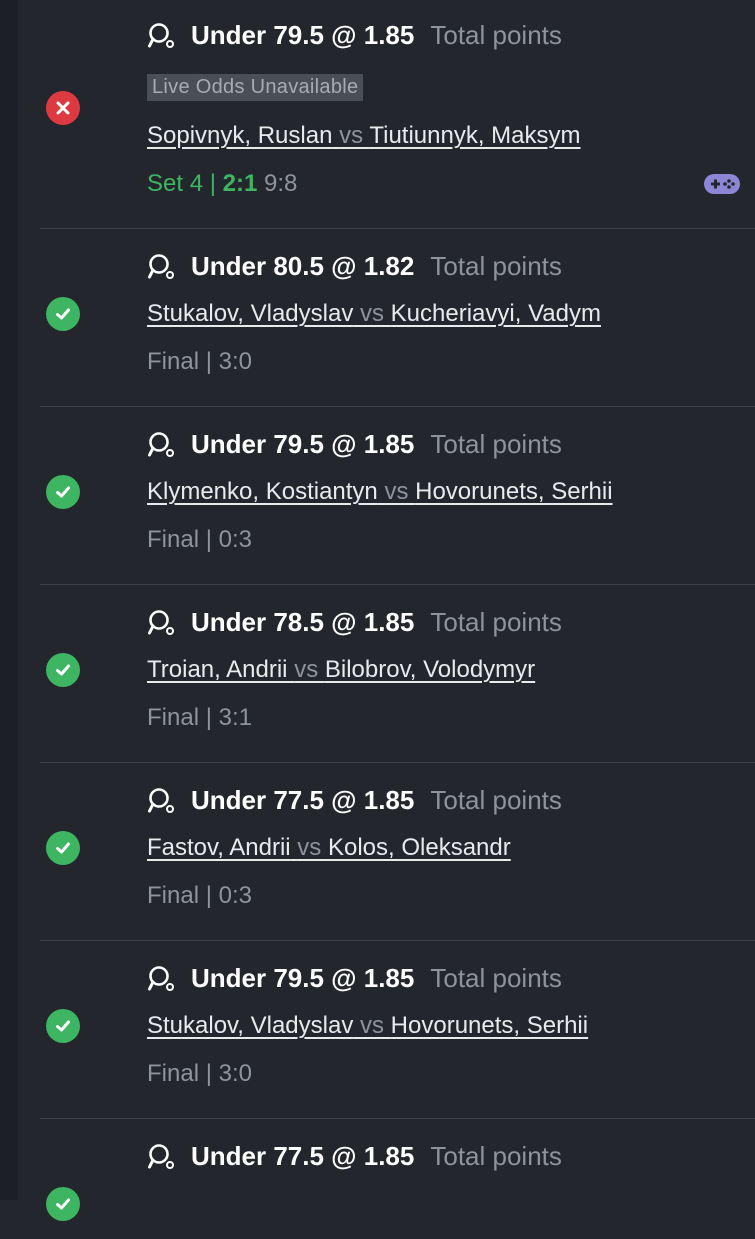 This screenshot has width=755, height=1239. I want to click on lost-x-icon, so click(63, 108).